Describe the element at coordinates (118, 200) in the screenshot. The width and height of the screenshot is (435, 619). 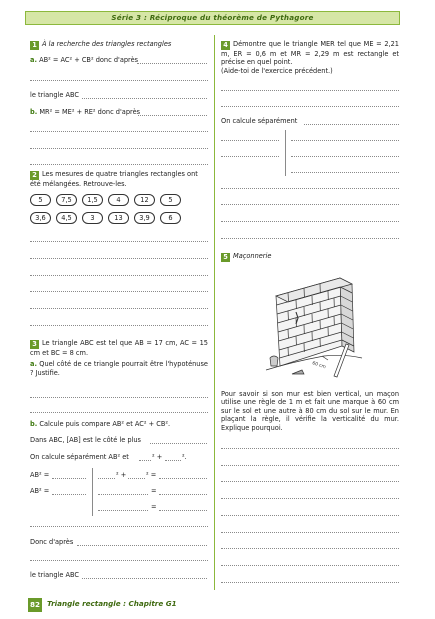
I see `measure-oval: 4` at that location.